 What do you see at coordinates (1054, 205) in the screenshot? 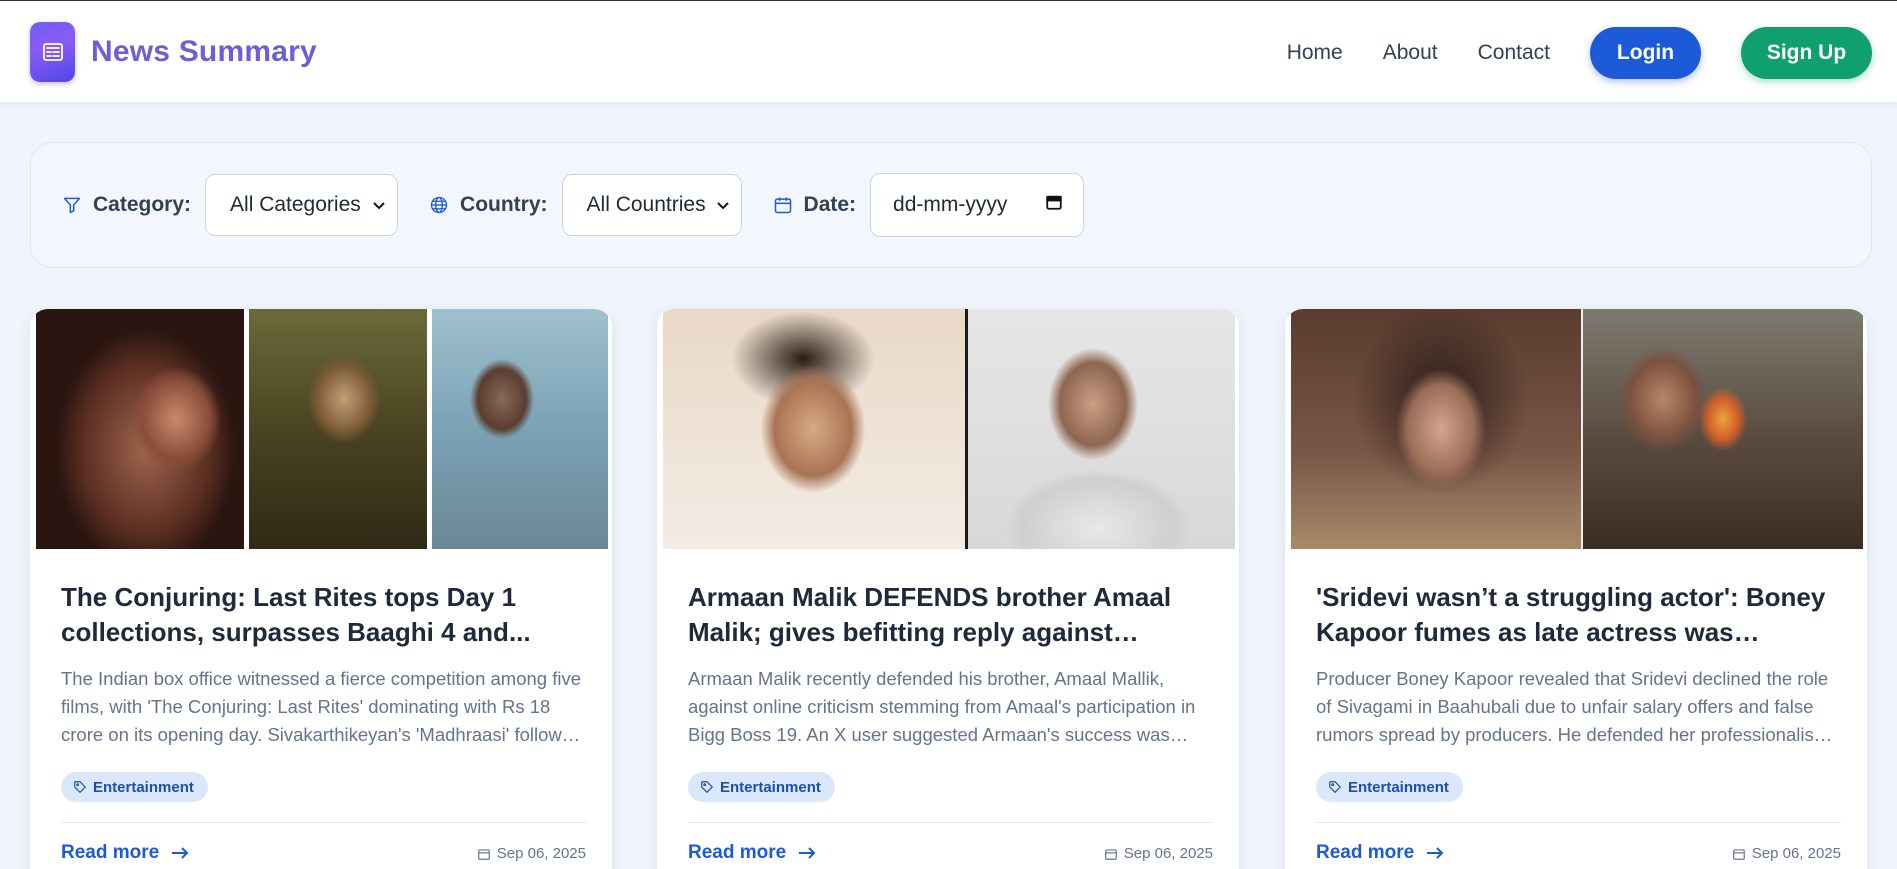
I see `calendar-picker-icon` at bounding box center [1054, 205].